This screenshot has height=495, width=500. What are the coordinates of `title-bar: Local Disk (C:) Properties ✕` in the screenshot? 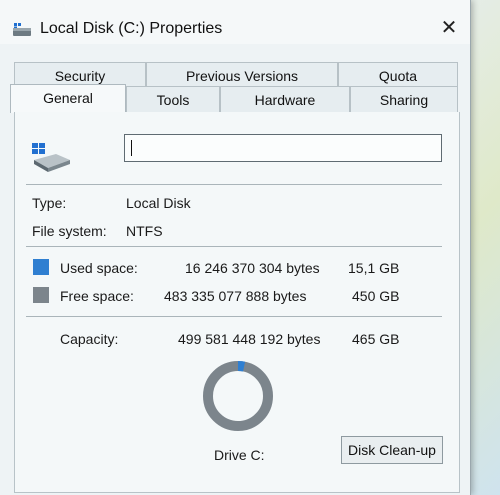 It's located at (235, 22).